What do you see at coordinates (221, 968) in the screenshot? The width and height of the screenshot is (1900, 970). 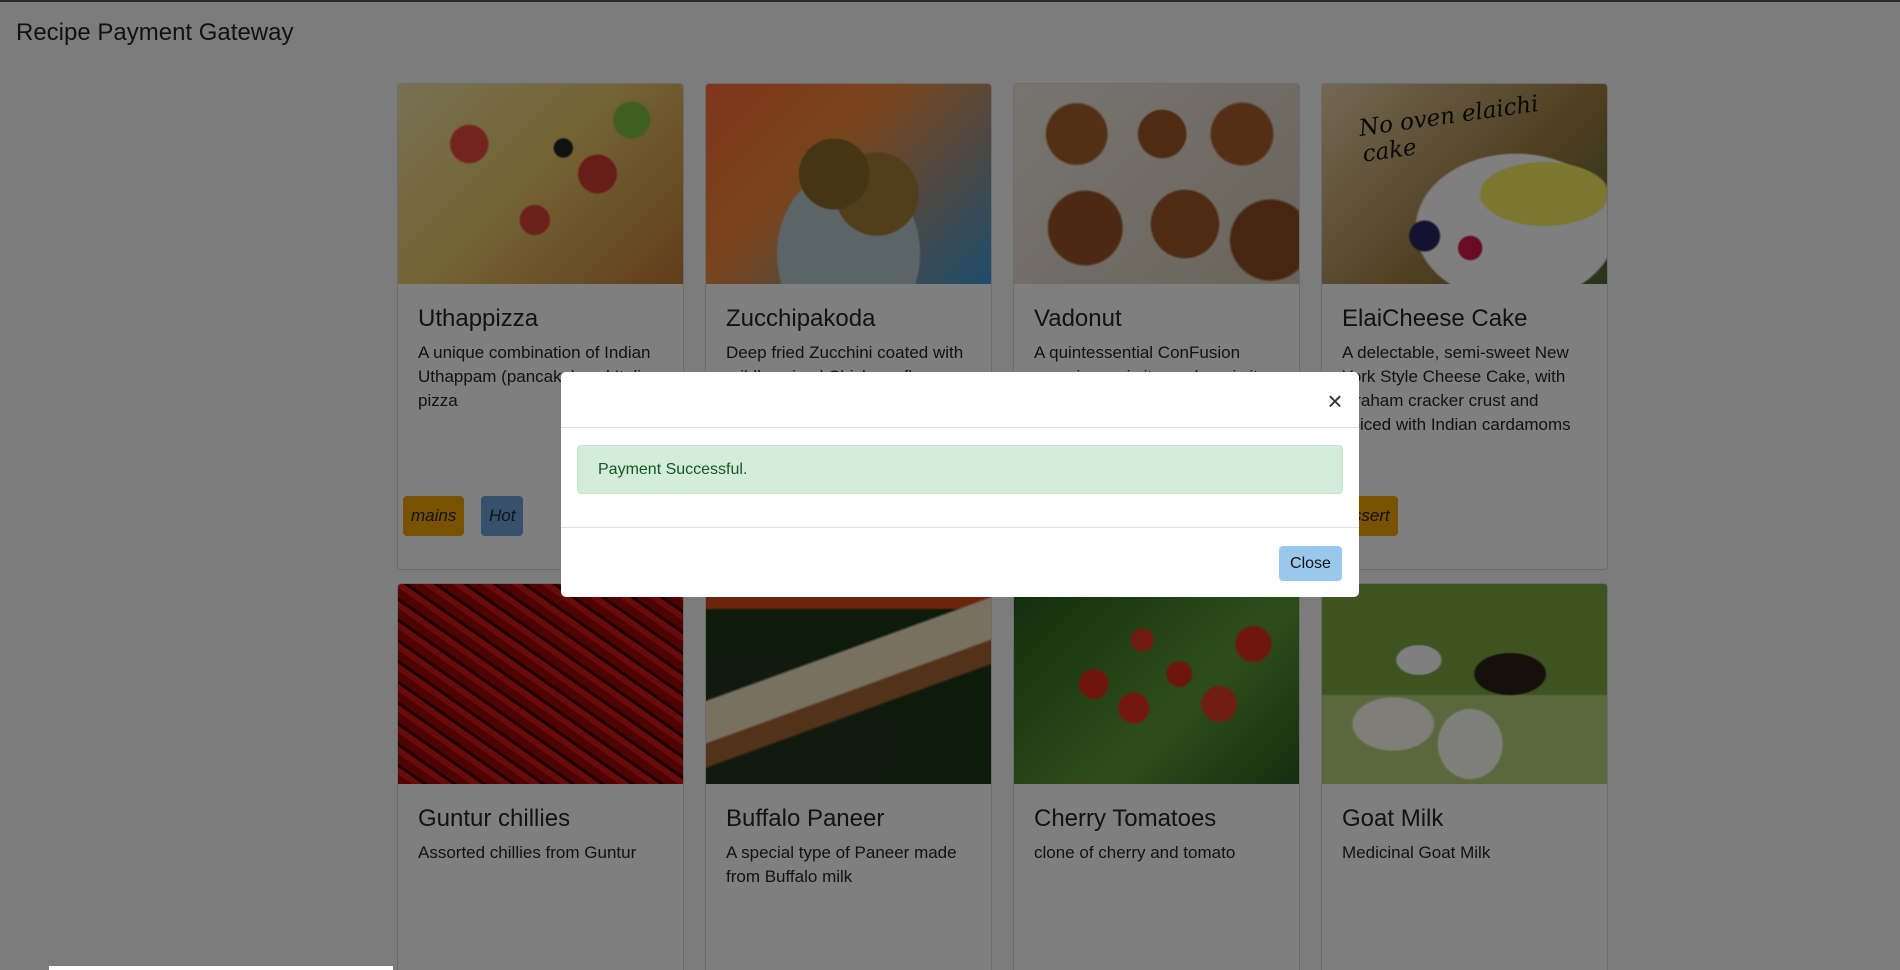 I see `bottom-highlight-line` at bounding box center [221, 968].